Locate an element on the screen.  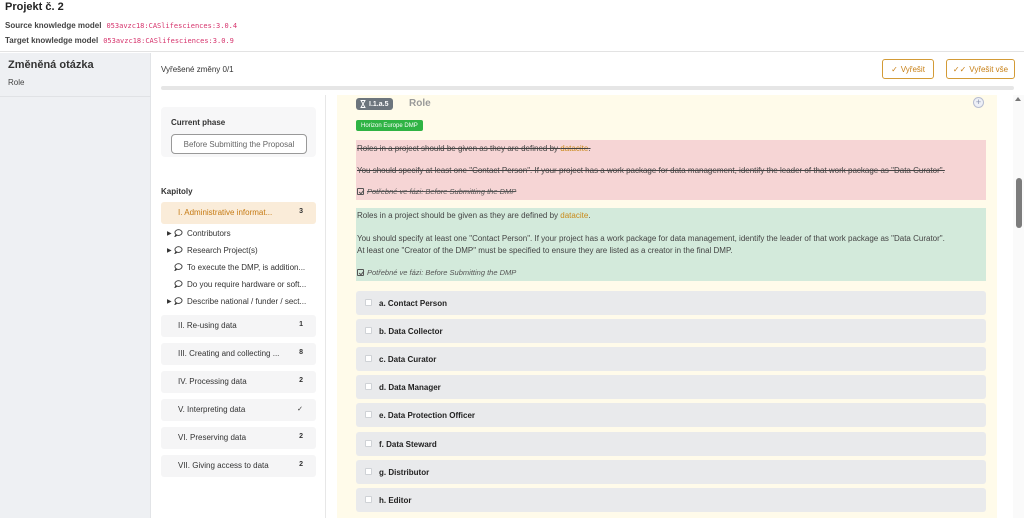
chapter-count-badge: 3 is located at coordinates (301, 211).